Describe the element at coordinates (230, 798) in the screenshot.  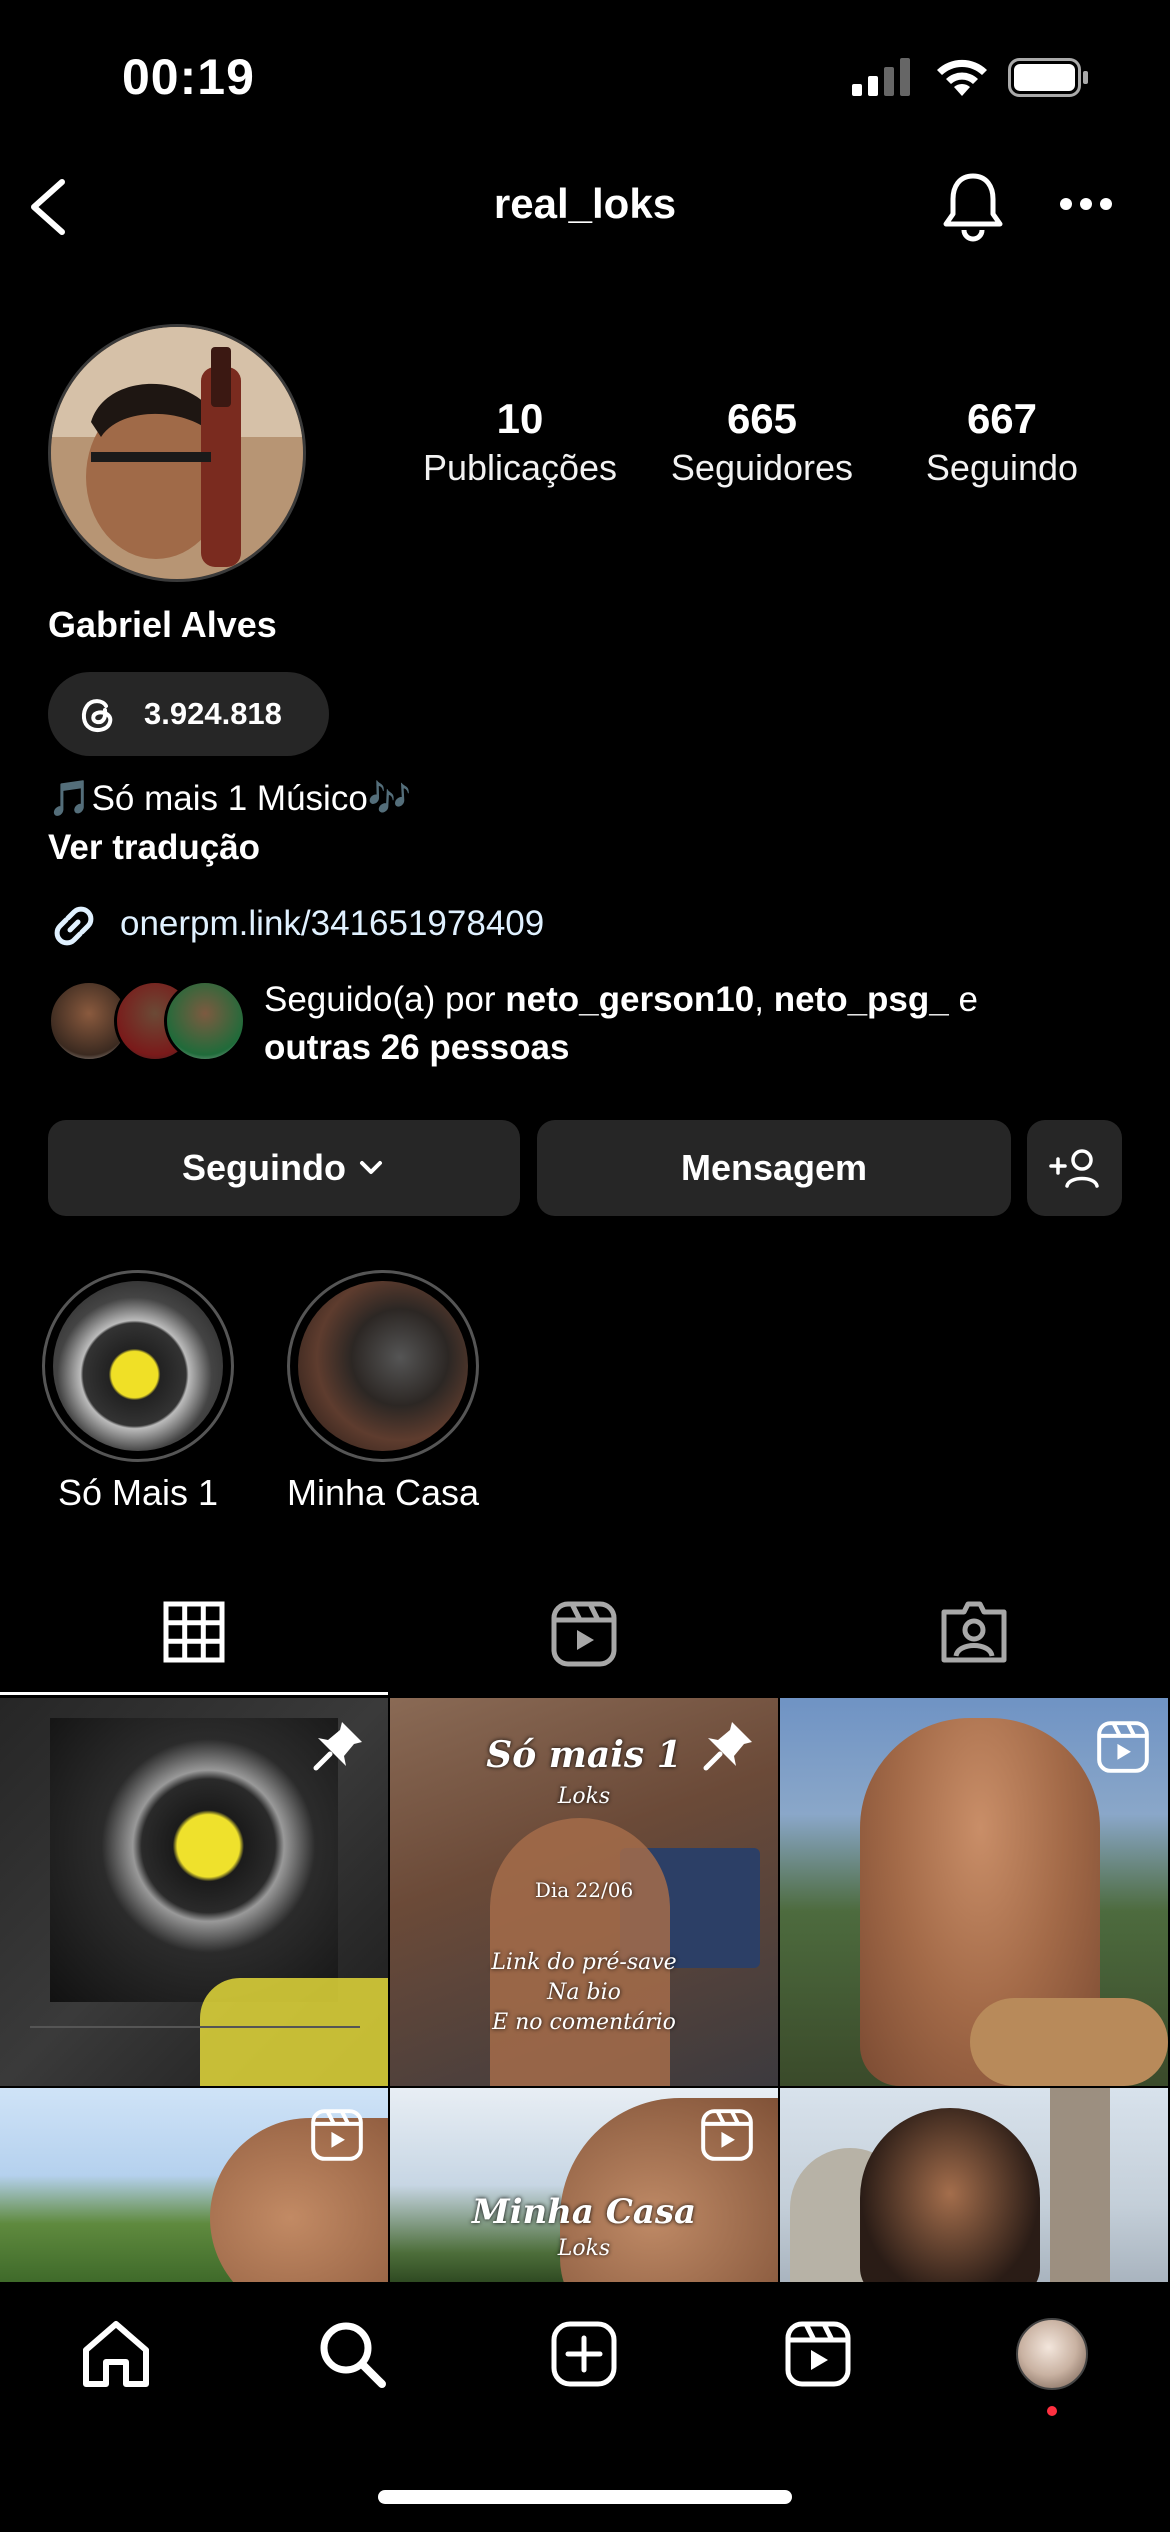
I see `bio-text: 🎵Só mais 1 Músico🎶` at that location.